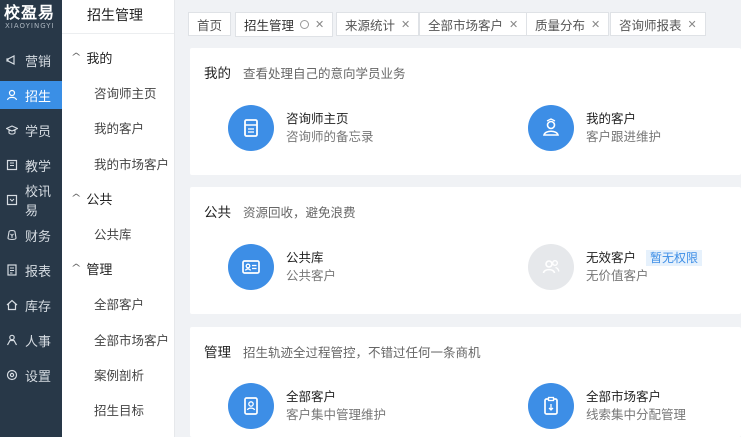 The height and width of the screenshot is (437, 741). Describe the element at coordinates (217, 353) in the screenshot. I see `section-title: 管理` at that location.